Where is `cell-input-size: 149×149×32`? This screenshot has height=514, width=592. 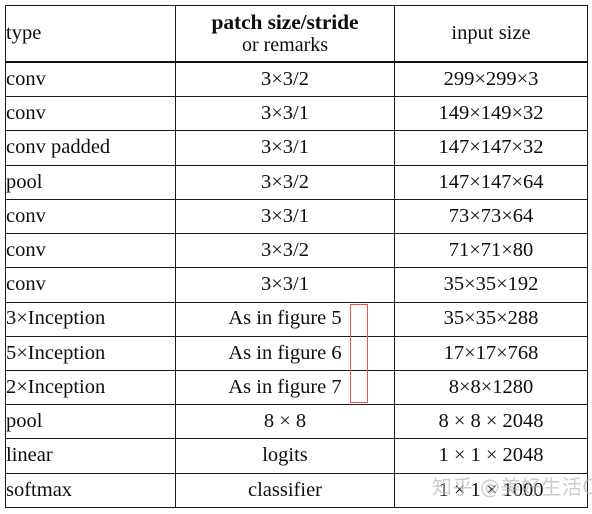 cell-input-size: 149×149×32 is located at coordinates (491, 114).